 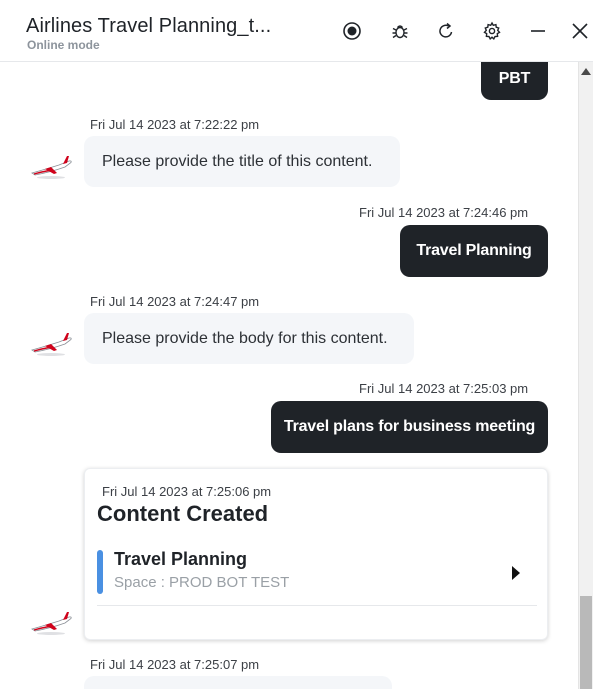 I want to click on card-timestamp: Fri Jul 14 2023 at 7:25:06 pm, so click(x=187, y=491).